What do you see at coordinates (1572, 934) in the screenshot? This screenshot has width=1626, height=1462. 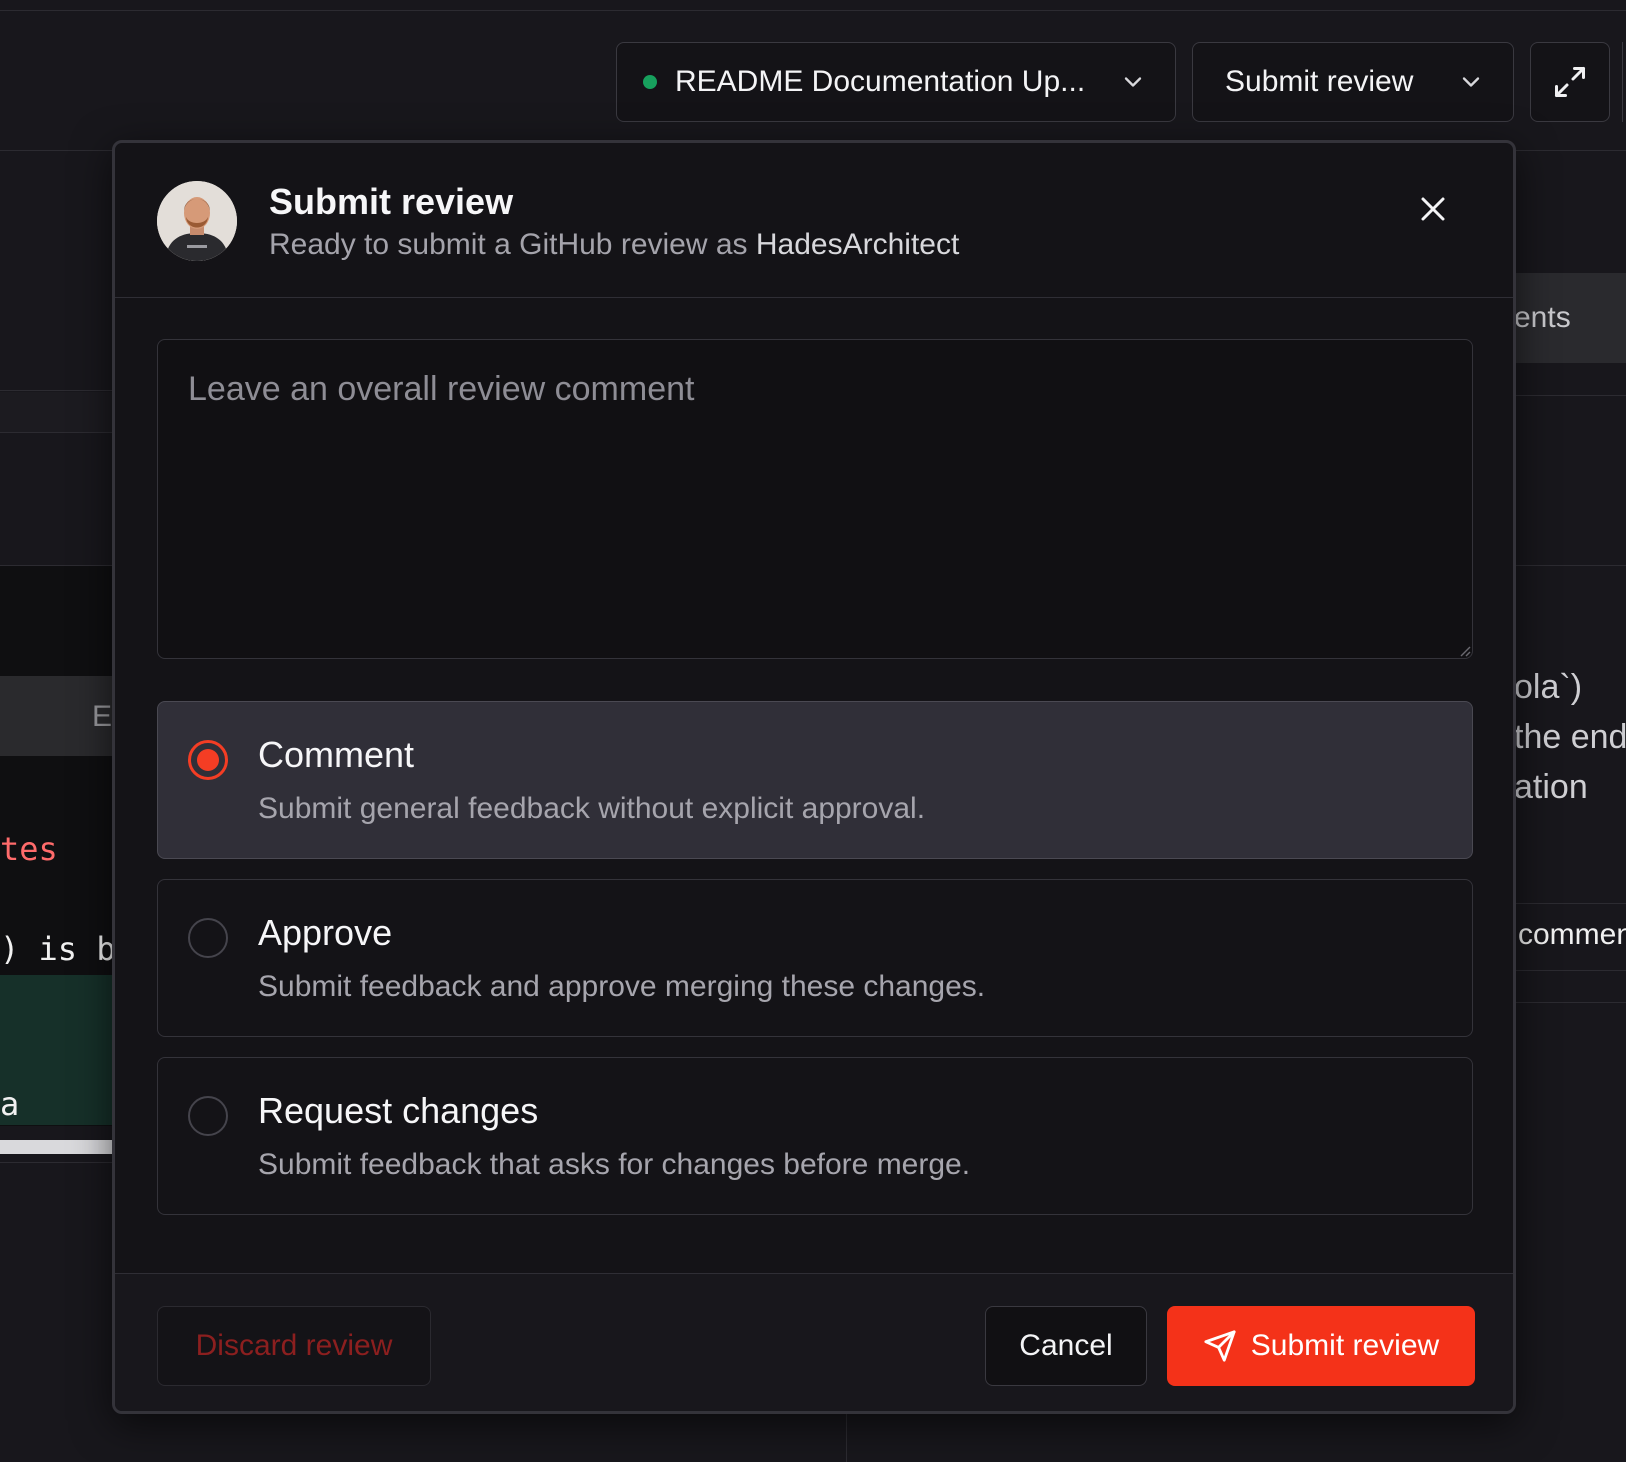 I see `background-comment-label: commen` at bounding box center [1572, 934].